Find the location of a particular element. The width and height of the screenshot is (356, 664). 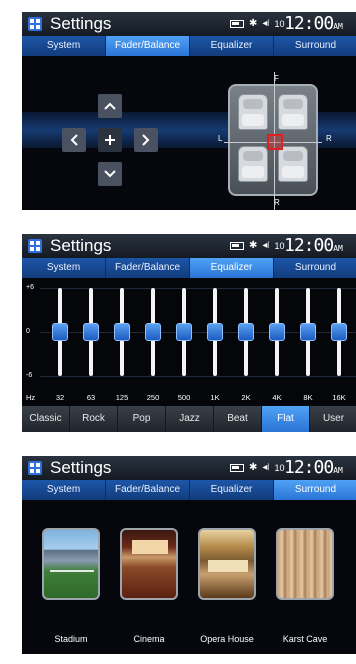

chevron-left-icon is located at coordinates (74, 140).